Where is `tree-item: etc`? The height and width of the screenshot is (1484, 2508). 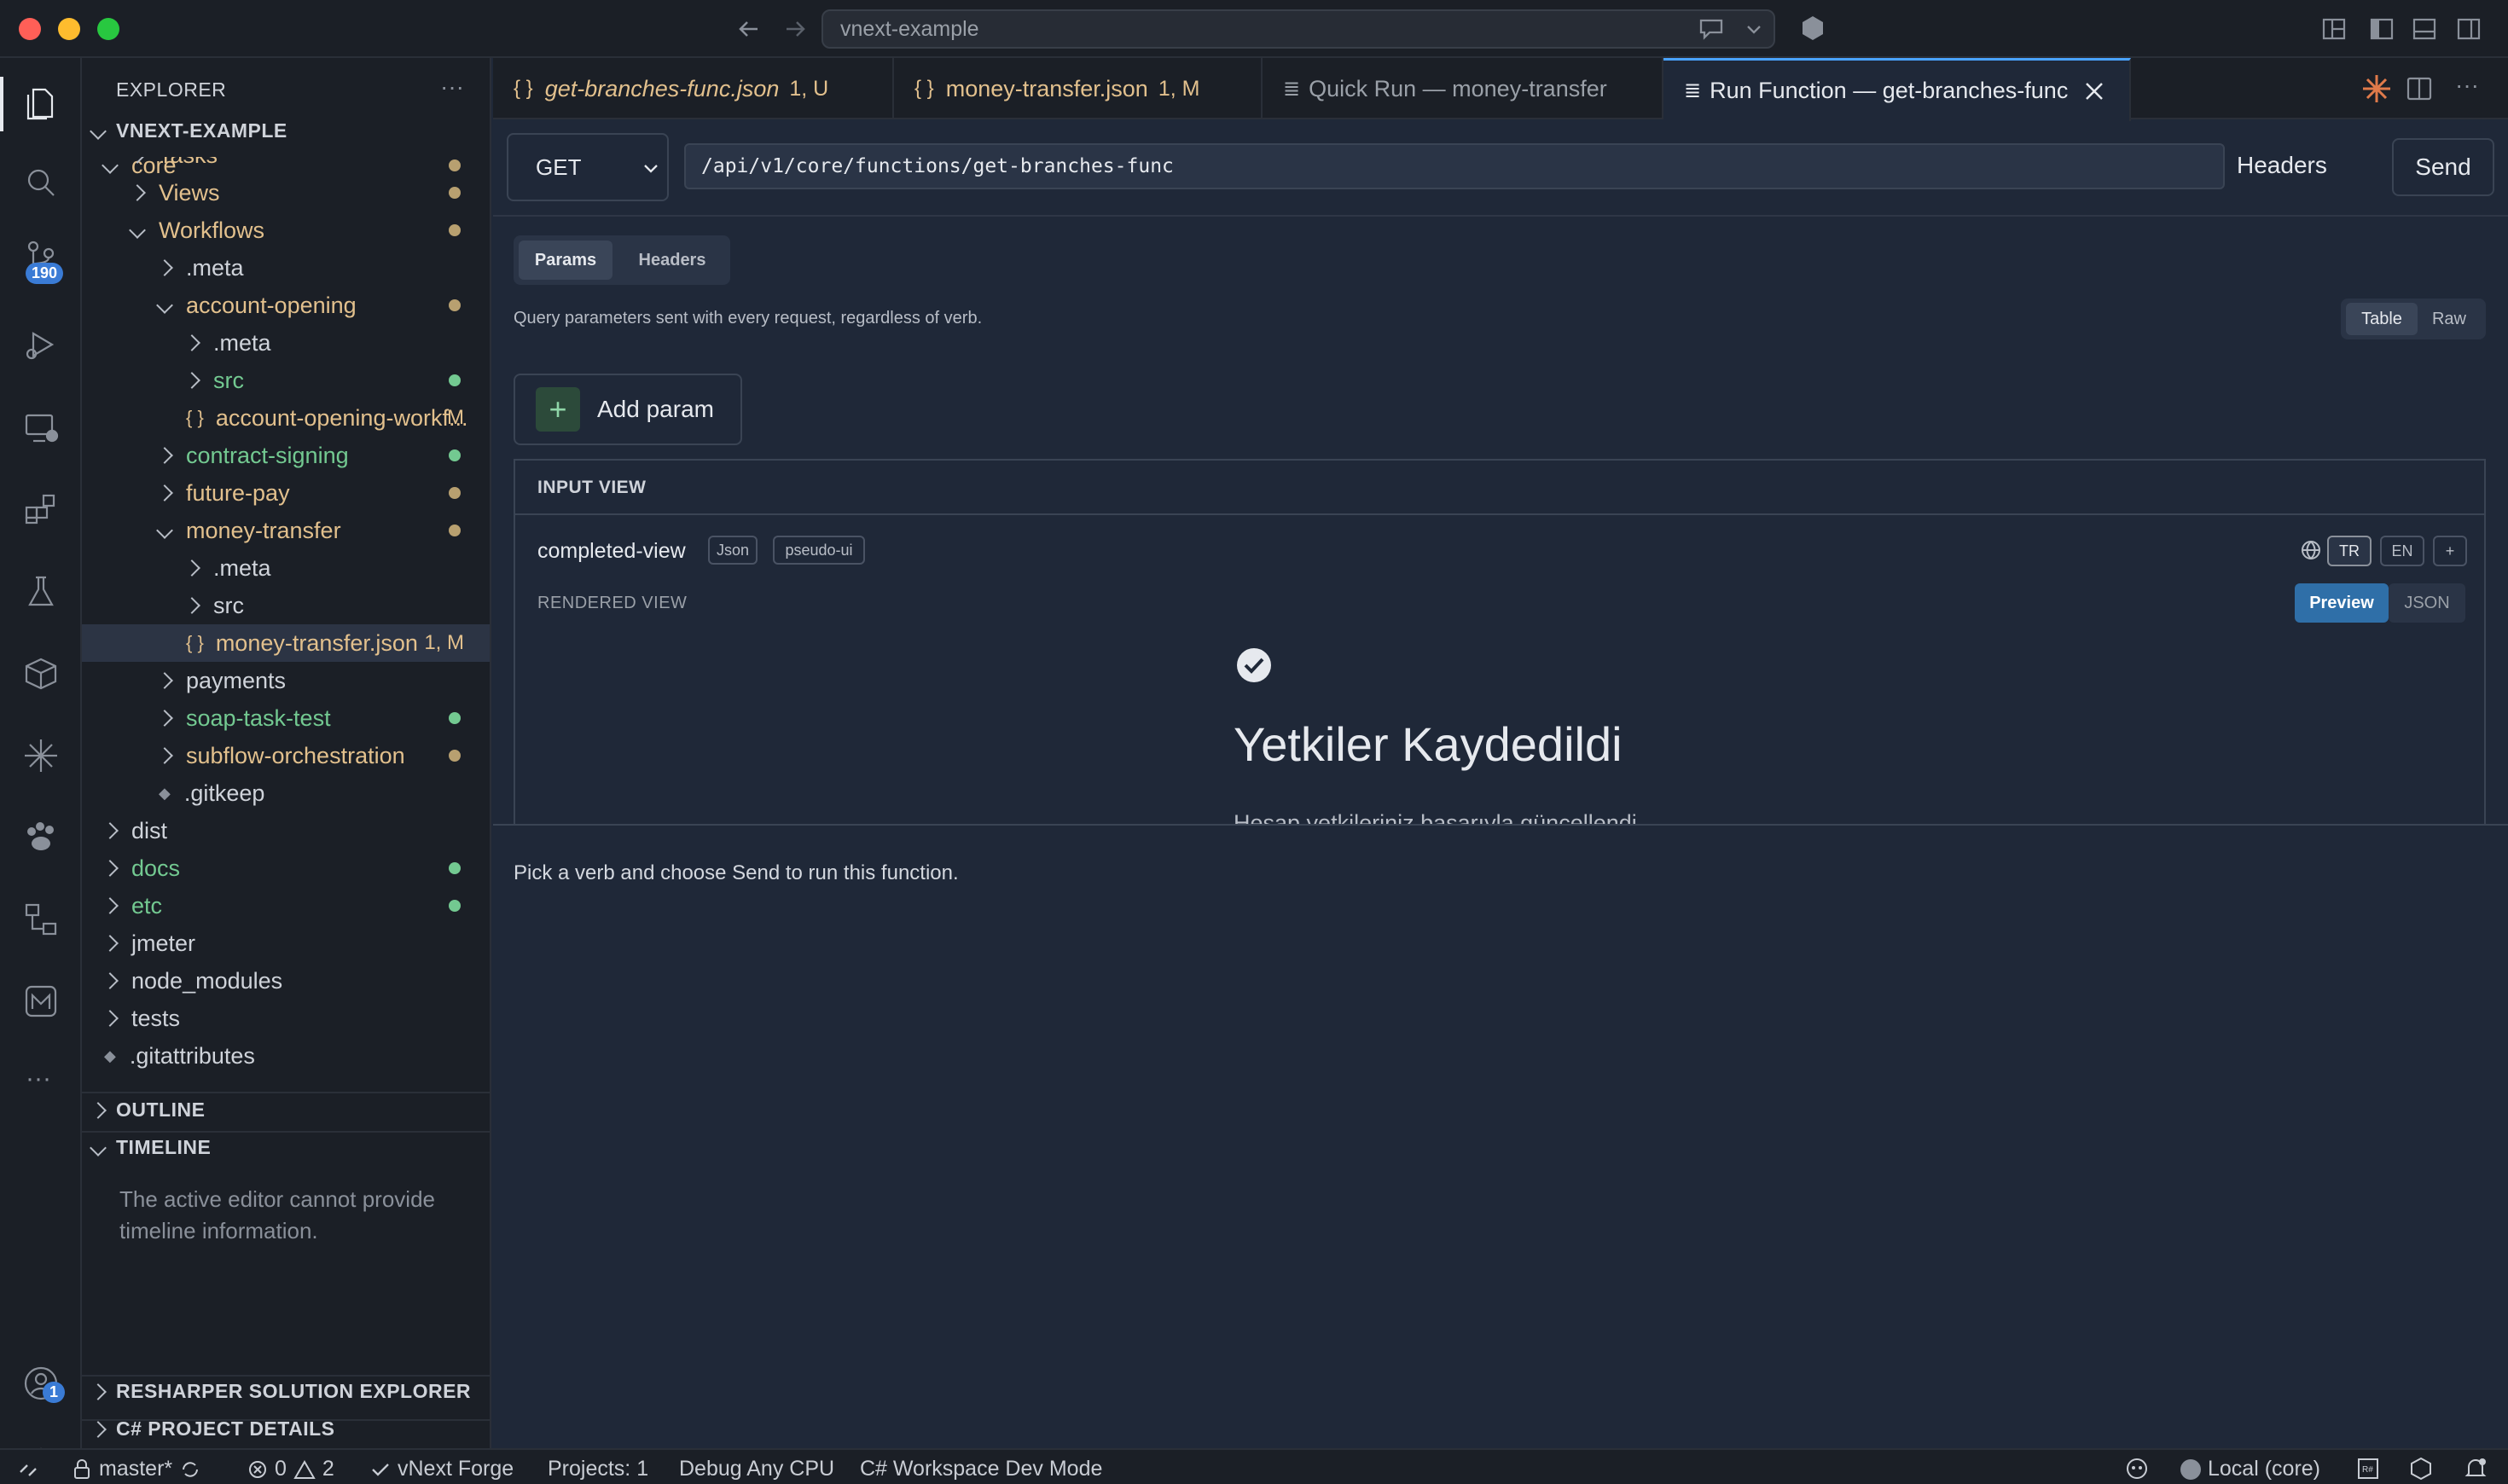
tree-item: etc is located at coordinates (286, 906).